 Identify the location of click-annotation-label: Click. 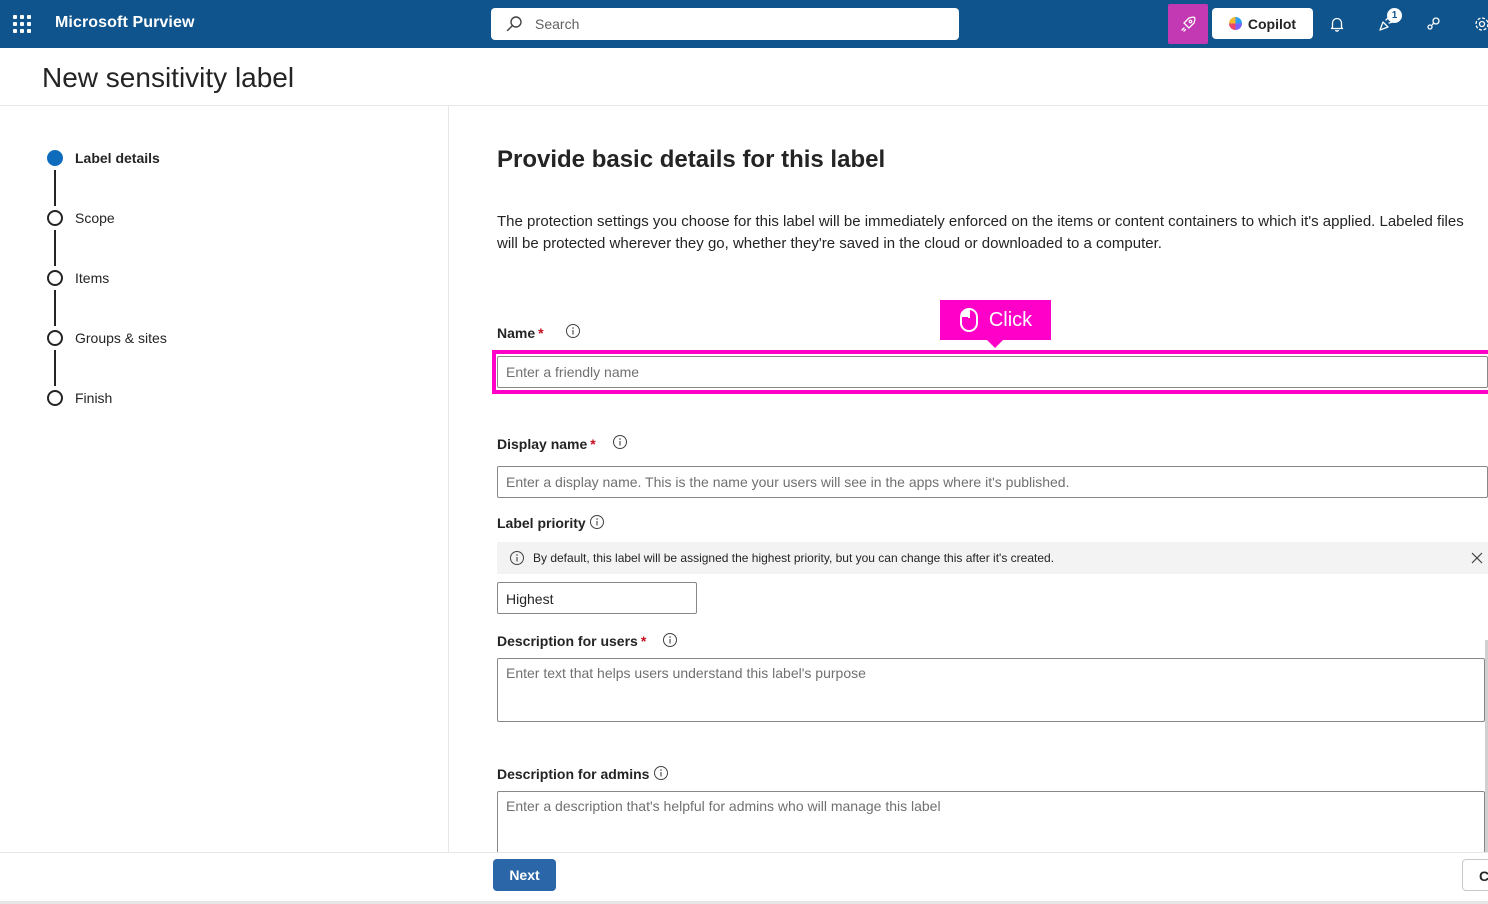
(1010, 319).